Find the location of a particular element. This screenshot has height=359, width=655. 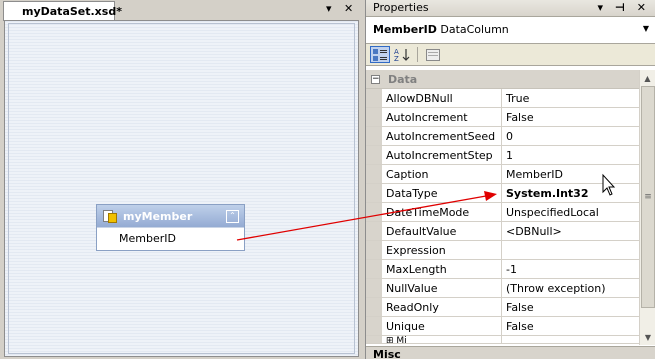

category-data: − Data is located at coordinates (502, 79).